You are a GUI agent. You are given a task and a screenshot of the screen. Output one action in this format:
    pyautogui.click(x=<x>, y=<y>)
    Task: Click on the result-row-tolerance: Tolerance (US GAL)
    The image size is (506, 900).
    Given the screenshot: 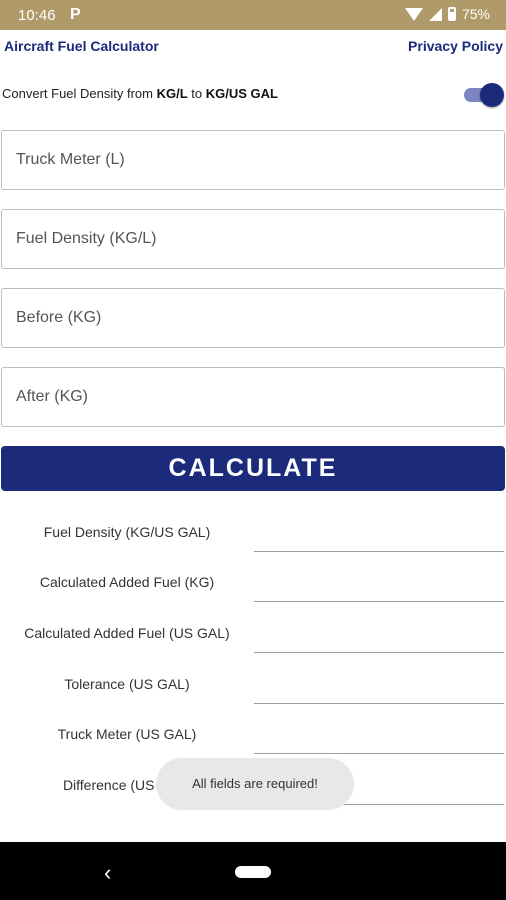 What is the action you would take?
    pyautogui.click(x=253, y=686)
    